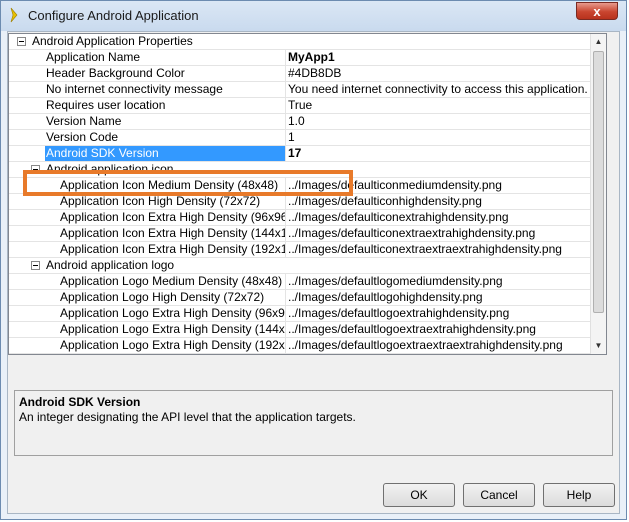 Image resolution: width=629 pixels, height=522 pixels. I want to click on property-name: Header Background Color, so click(115, 73).